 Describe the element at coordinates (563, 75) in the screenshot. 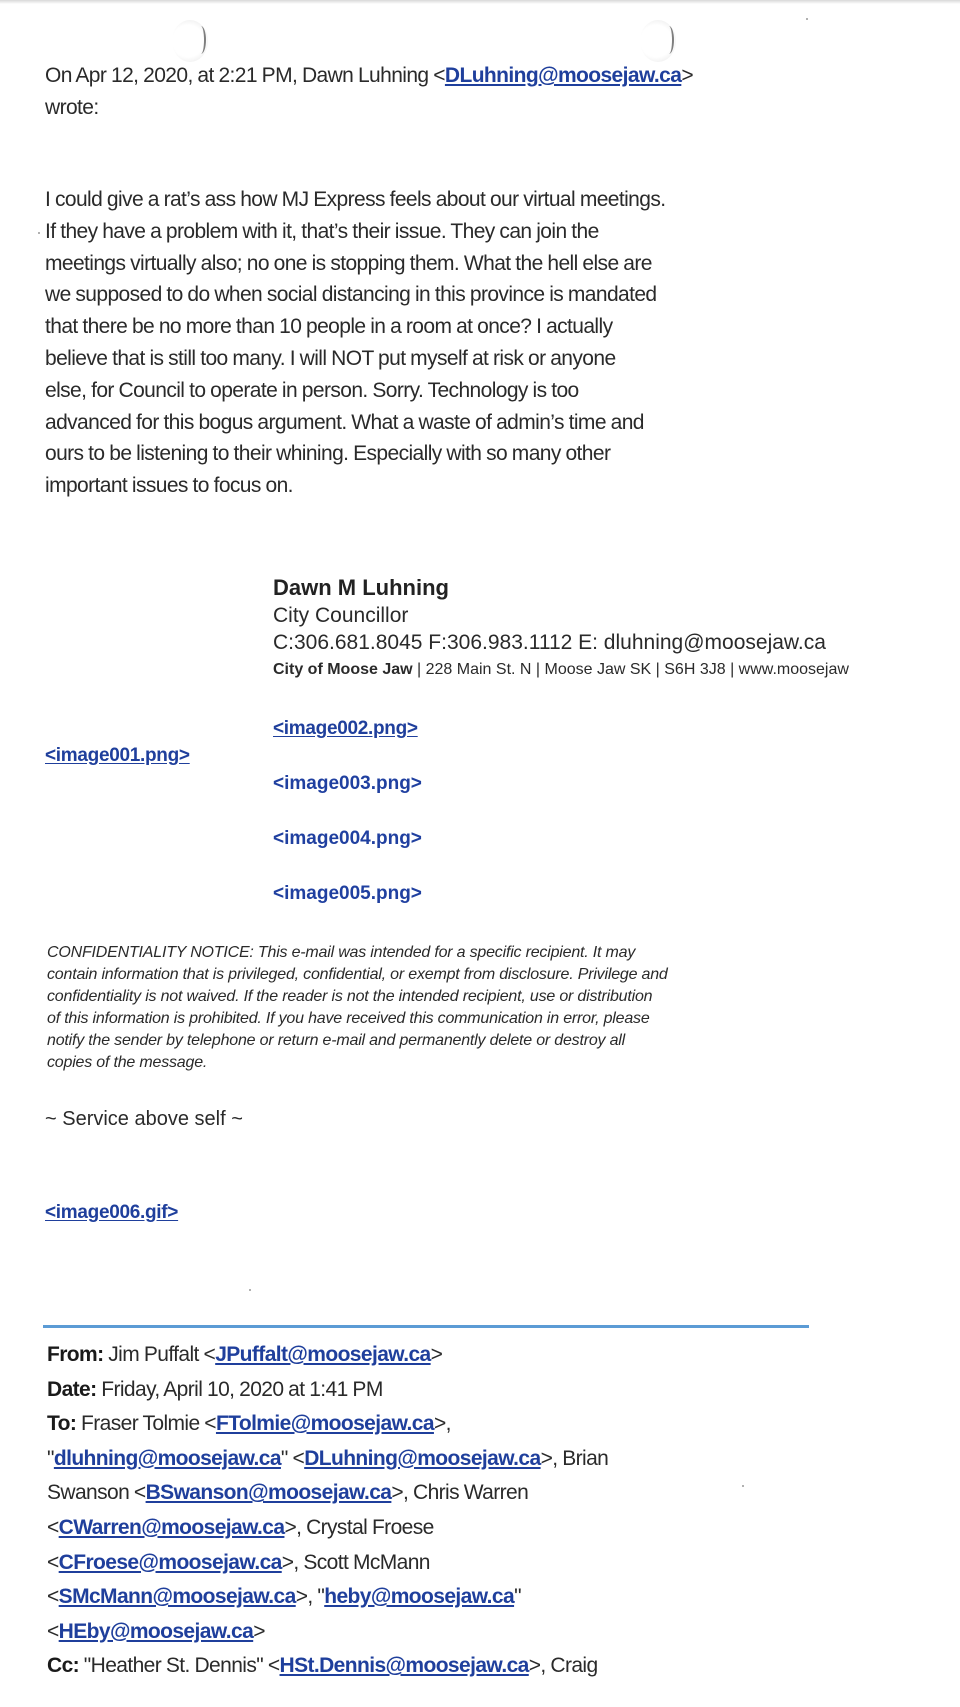

I see `sender-email-link: DLuhning@moosejaw.ca` at that location.